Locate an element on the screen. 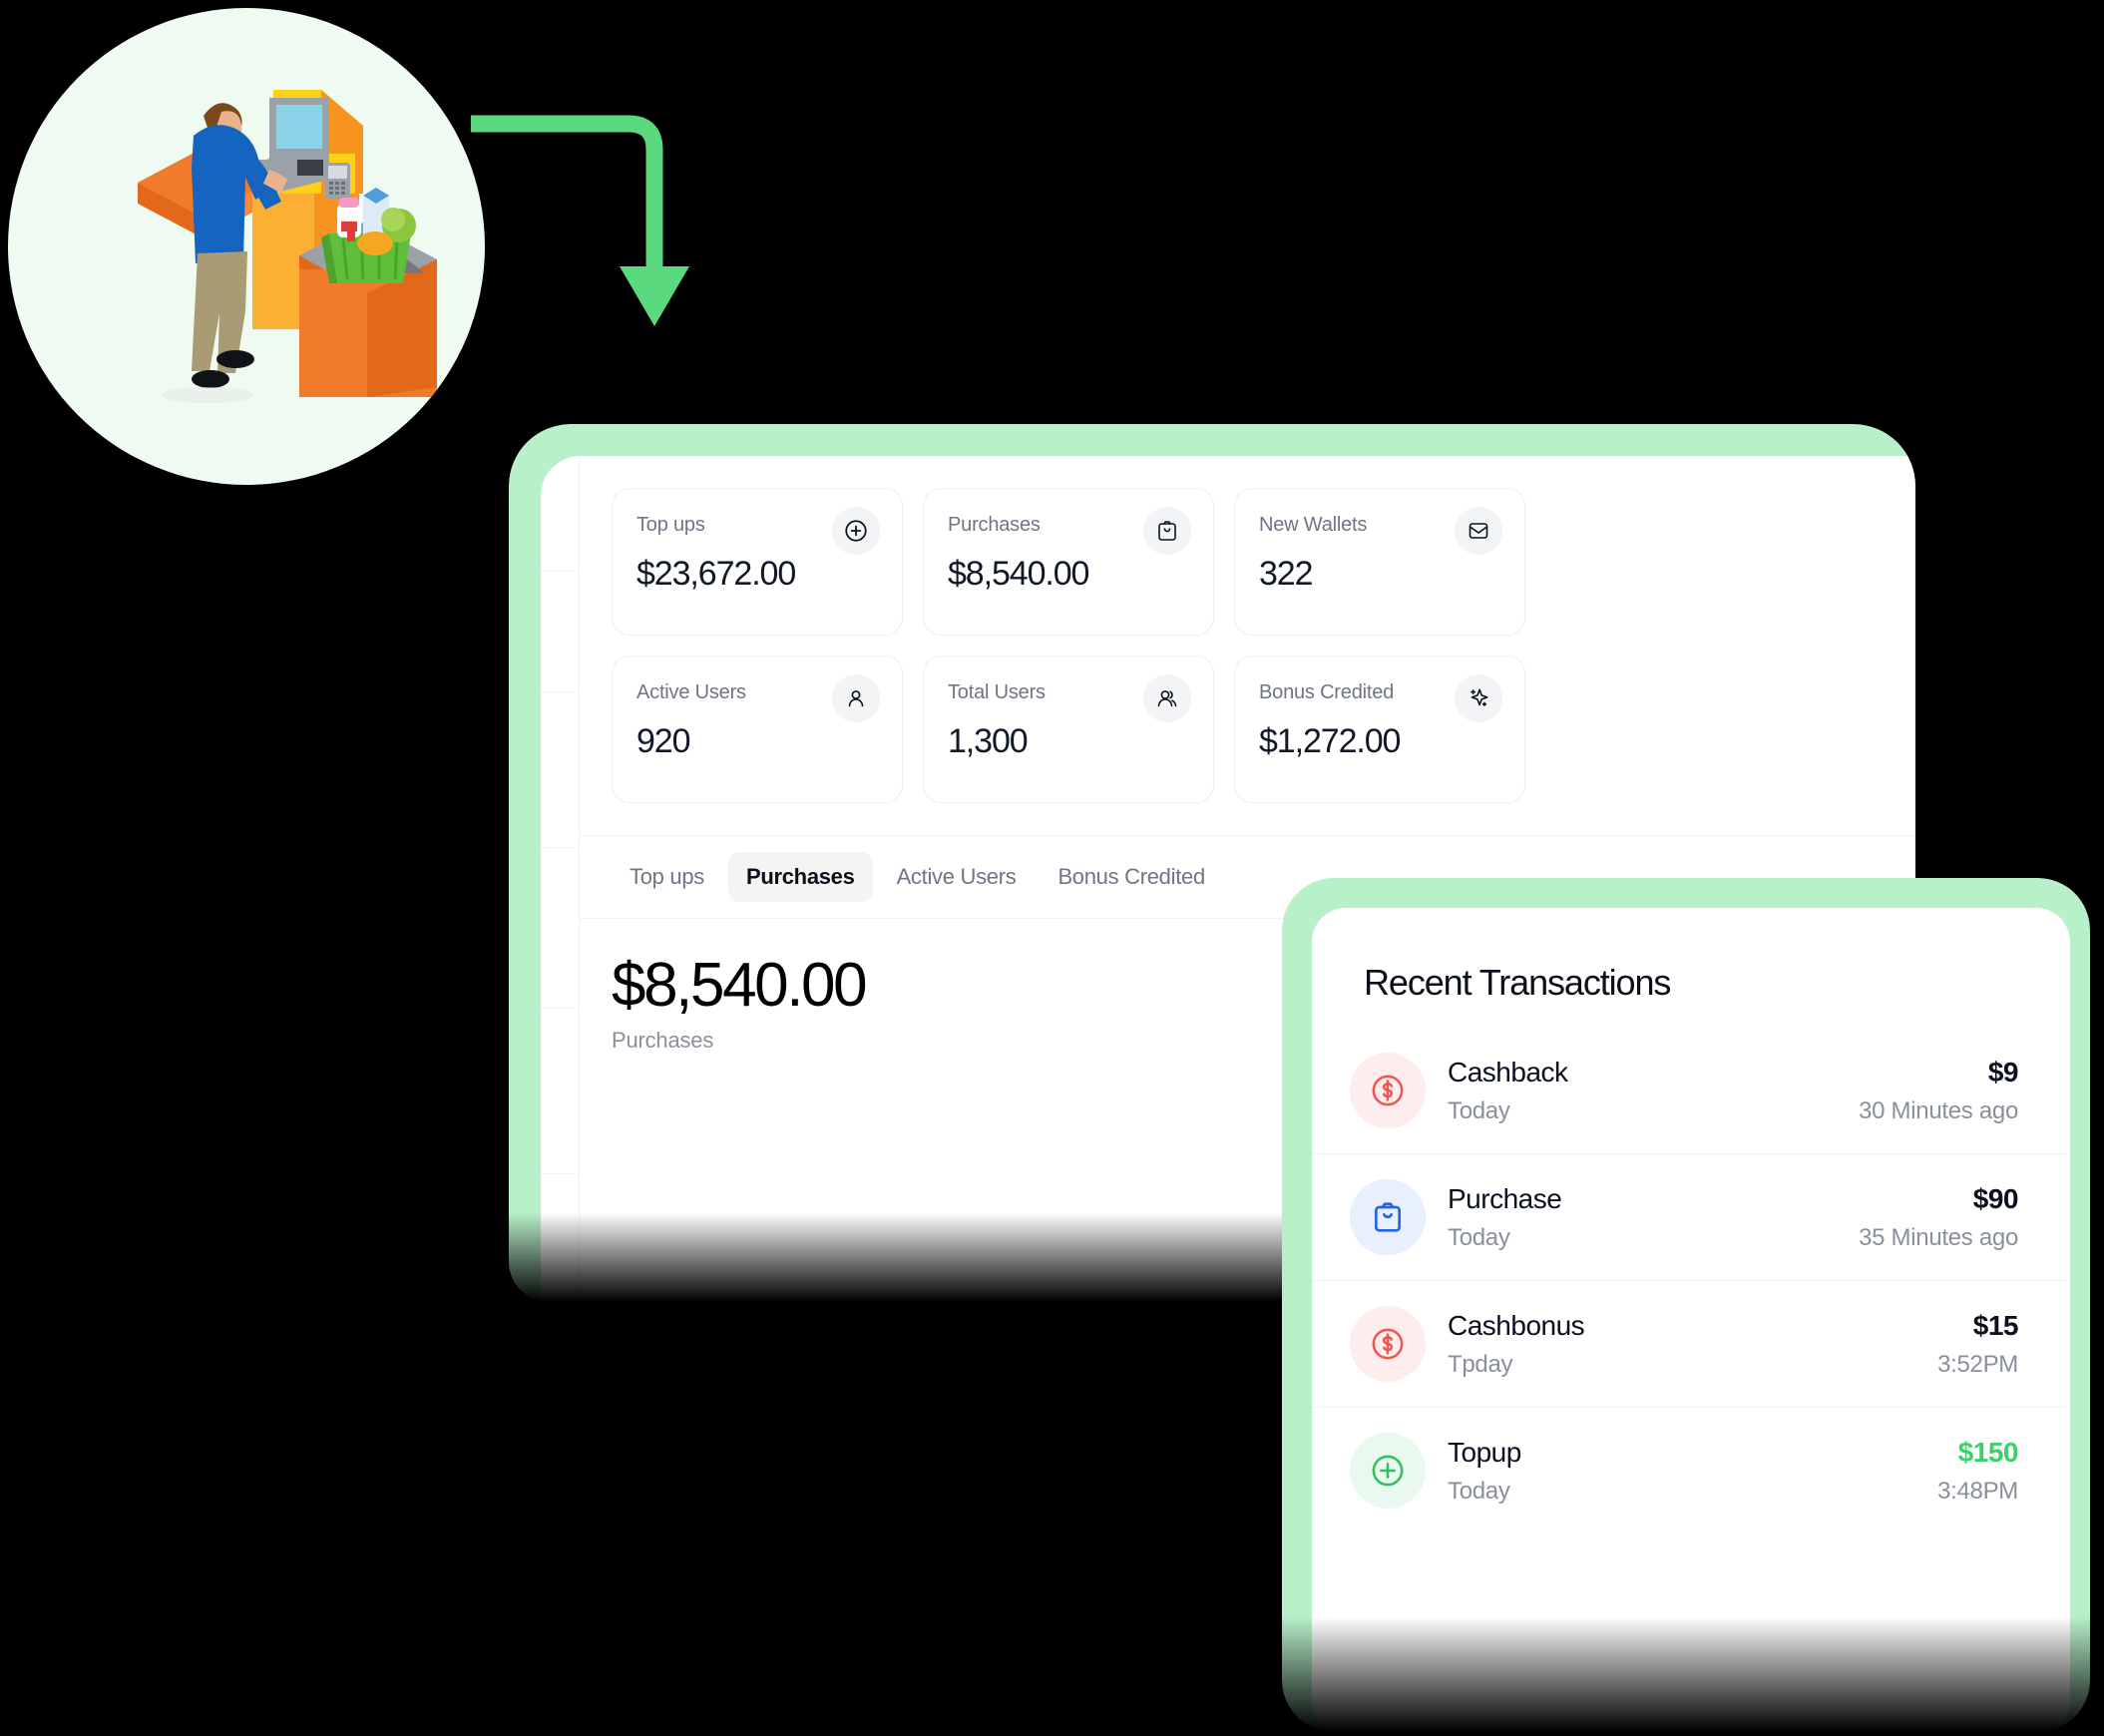 Image resolution: width=2104 pixels, height=1736 pixels. stat-card-new-wallets: New Wallets 322 is located at coordinates (1379, 562).